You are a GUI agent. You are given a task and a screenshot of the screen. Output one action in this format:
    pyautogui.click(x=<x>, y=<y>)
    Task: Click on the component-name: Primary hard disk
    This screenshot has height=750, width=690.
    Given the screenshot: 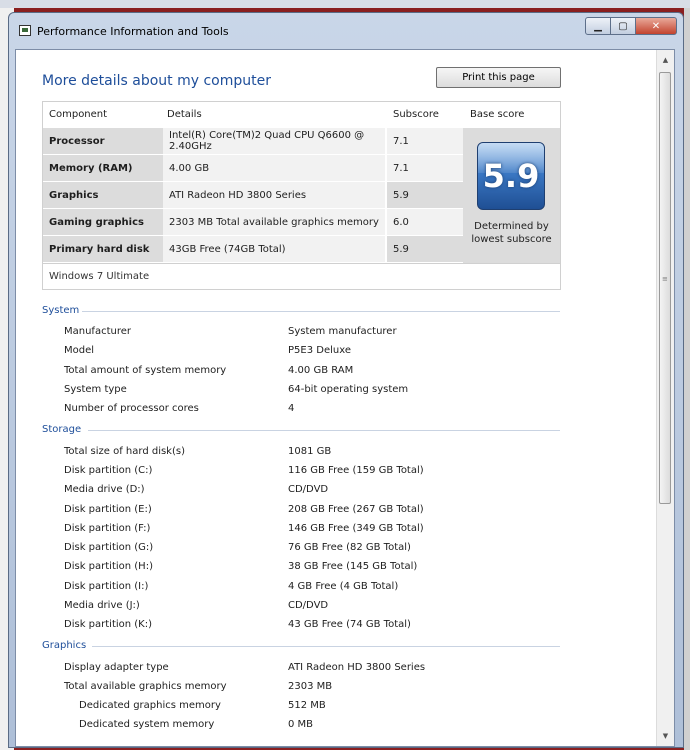 What is the action you would take?
    pyautogui.click(x=103, y=249)
    